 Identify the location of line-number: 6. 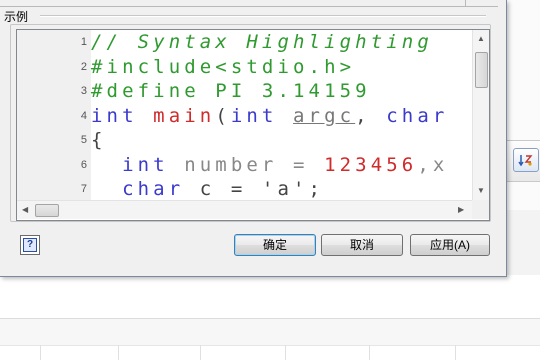
(83, 164).